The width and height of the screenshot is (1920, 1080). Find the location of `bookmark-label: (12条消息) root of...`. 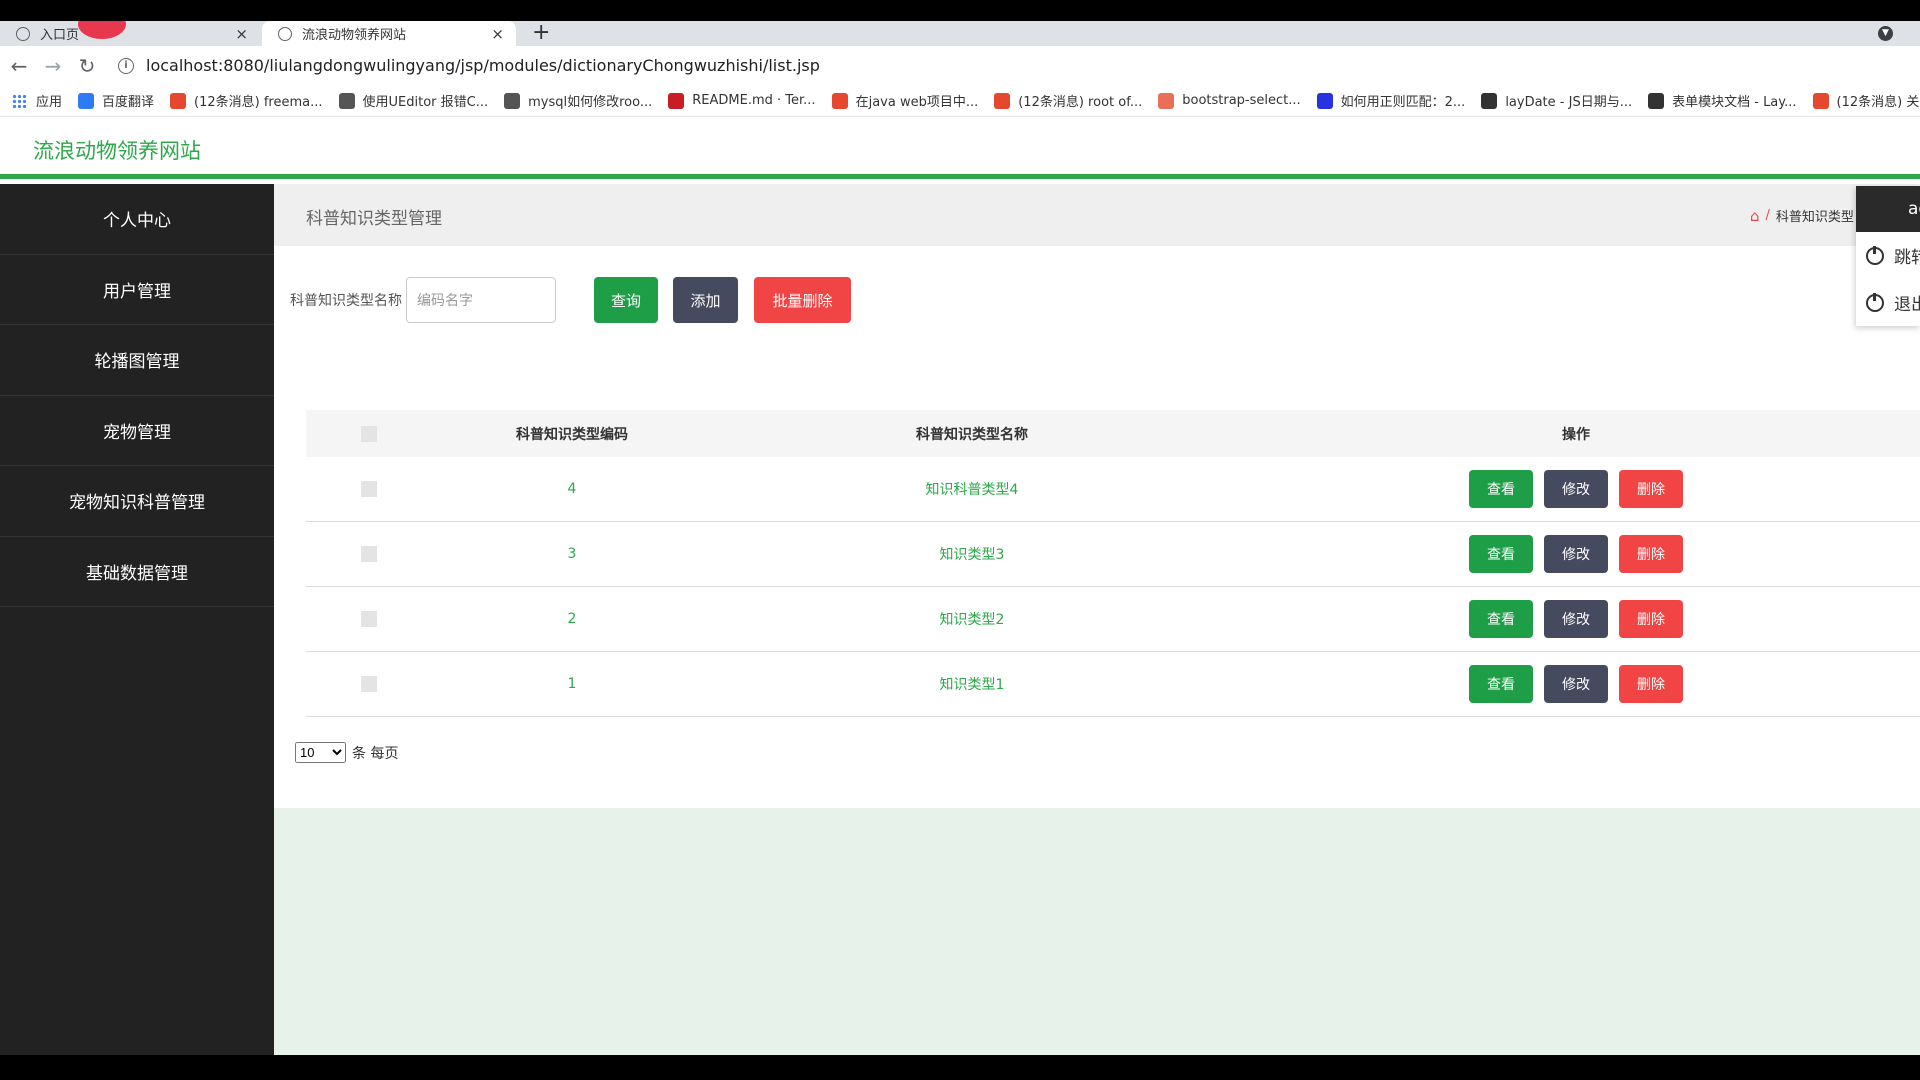

bookmark-label: (12条消息) root of... is located at coordinates (1080, 102).